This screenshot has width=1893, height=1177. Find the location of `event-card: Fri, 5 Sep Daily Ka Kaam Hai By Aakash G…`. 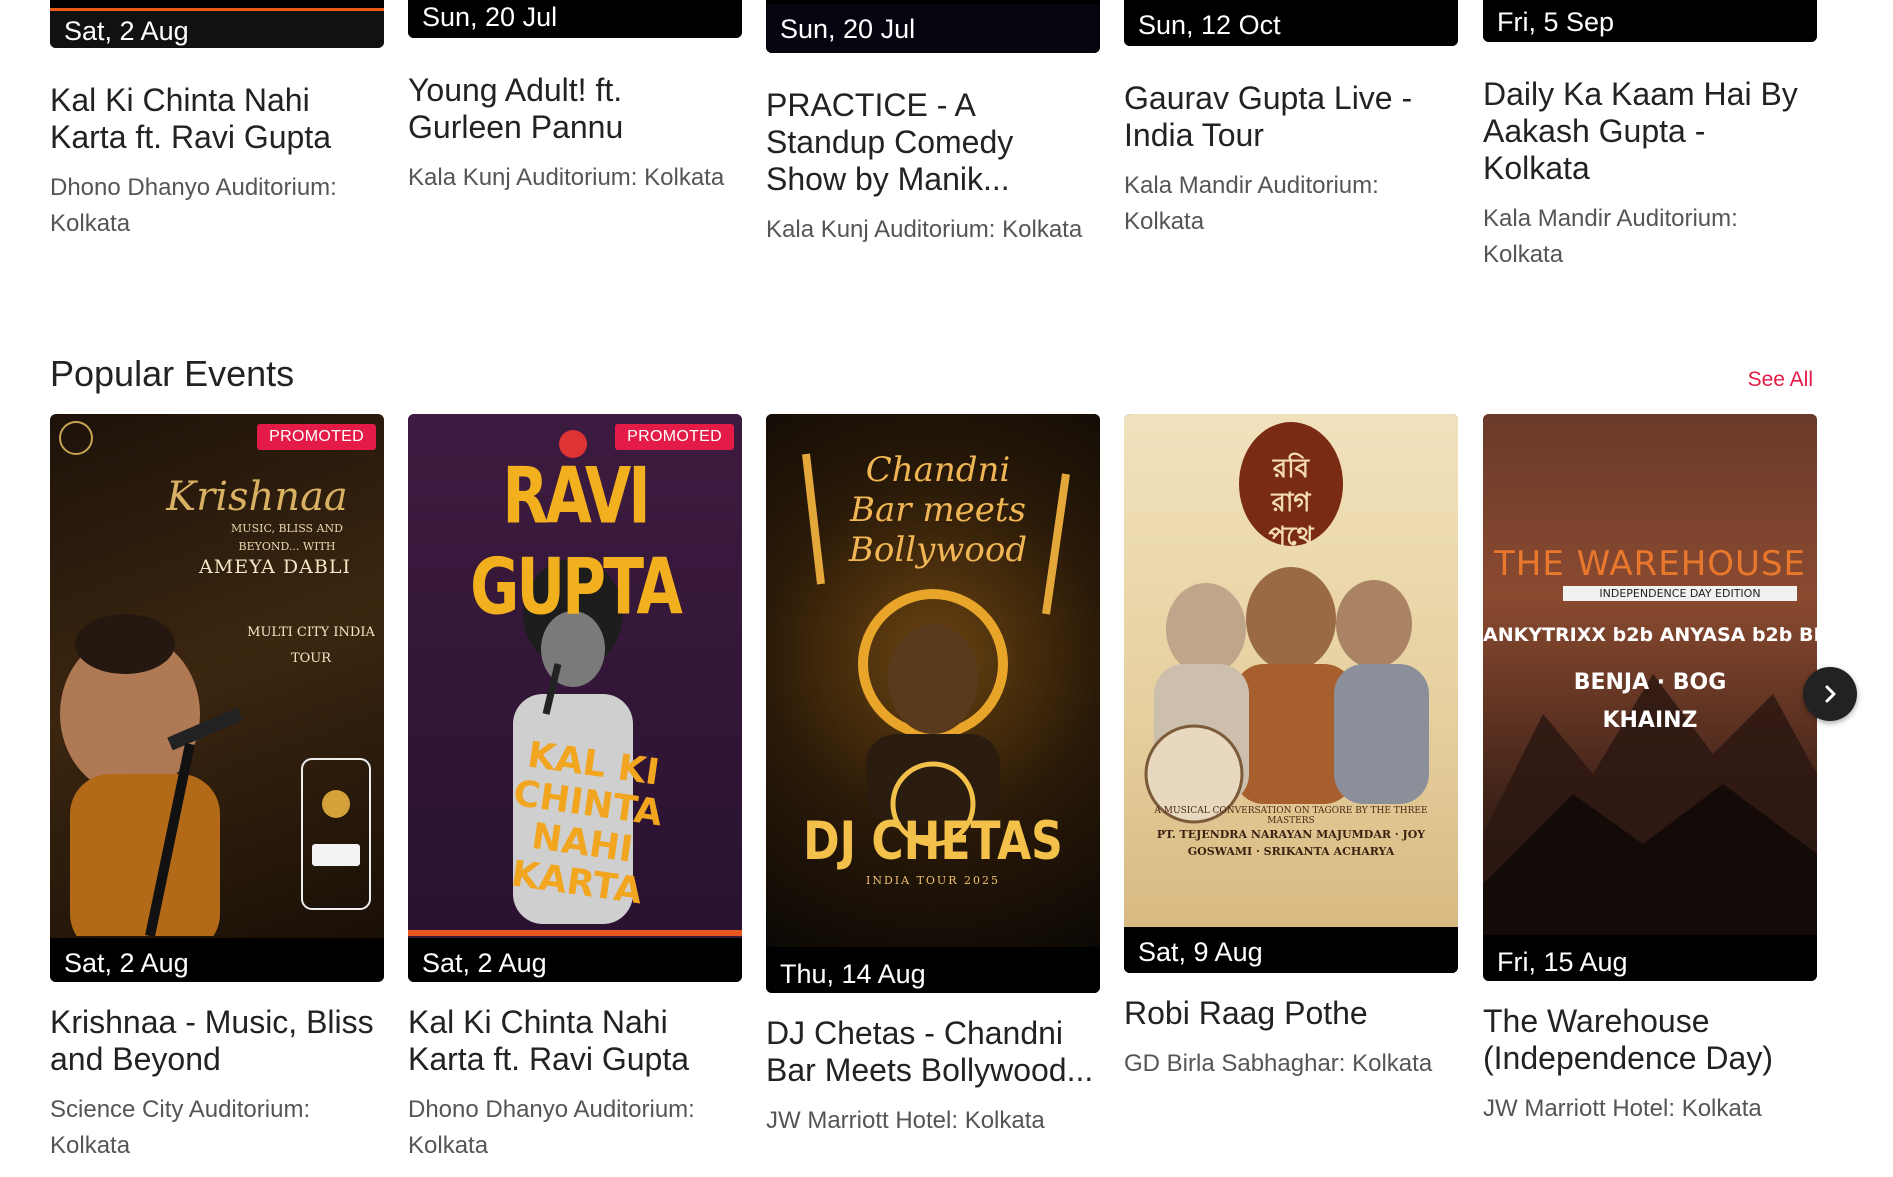

event-card: Fri, 5 Sep Daily Ka Kaam Hai By Aakash G… is located at coordinates (1650, 136).